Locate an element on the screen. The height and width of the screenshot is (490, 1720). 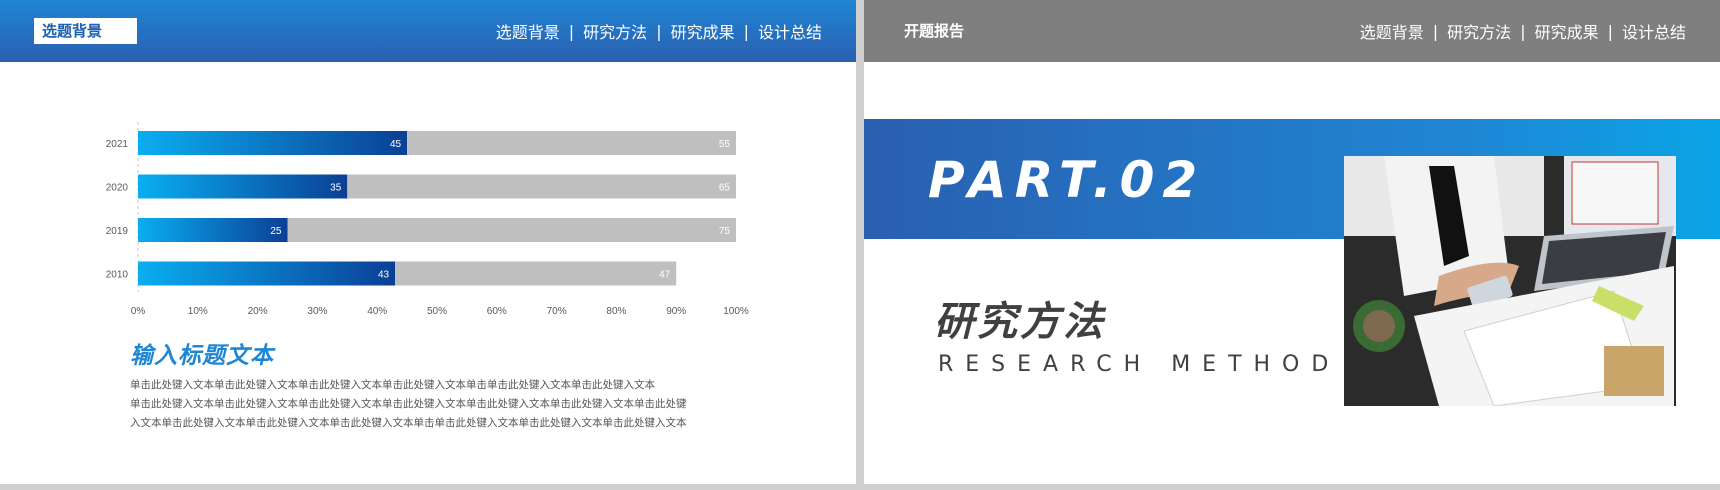
data-label: 65 is located at coordinates (725, 188).